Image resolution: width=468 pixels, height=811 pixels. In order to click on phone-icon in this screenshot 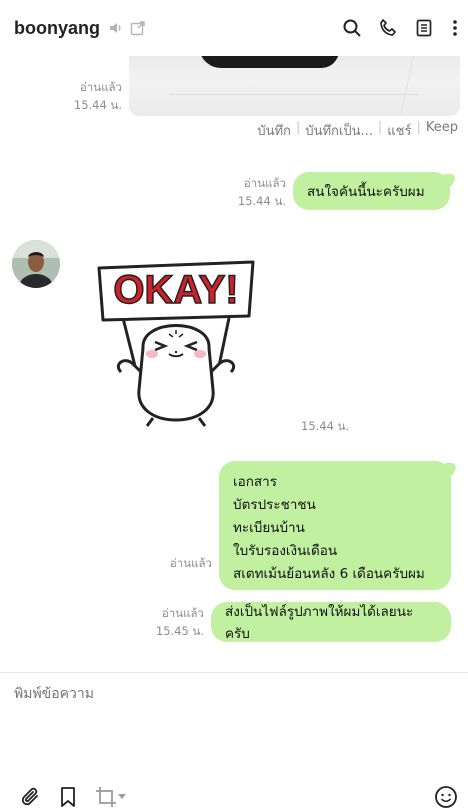, I will do `click(388, 28)`.